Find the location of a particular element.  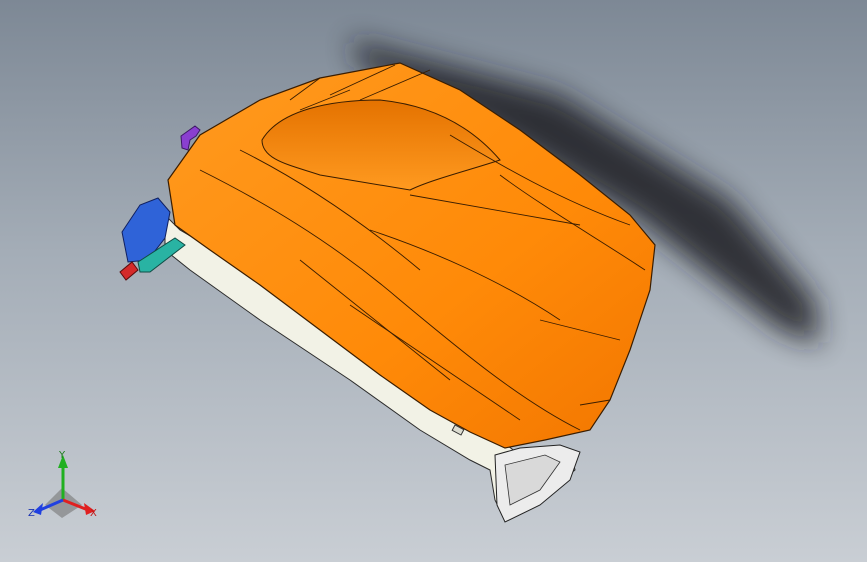

triad-x-label: X is located at coordinates (93, 513).